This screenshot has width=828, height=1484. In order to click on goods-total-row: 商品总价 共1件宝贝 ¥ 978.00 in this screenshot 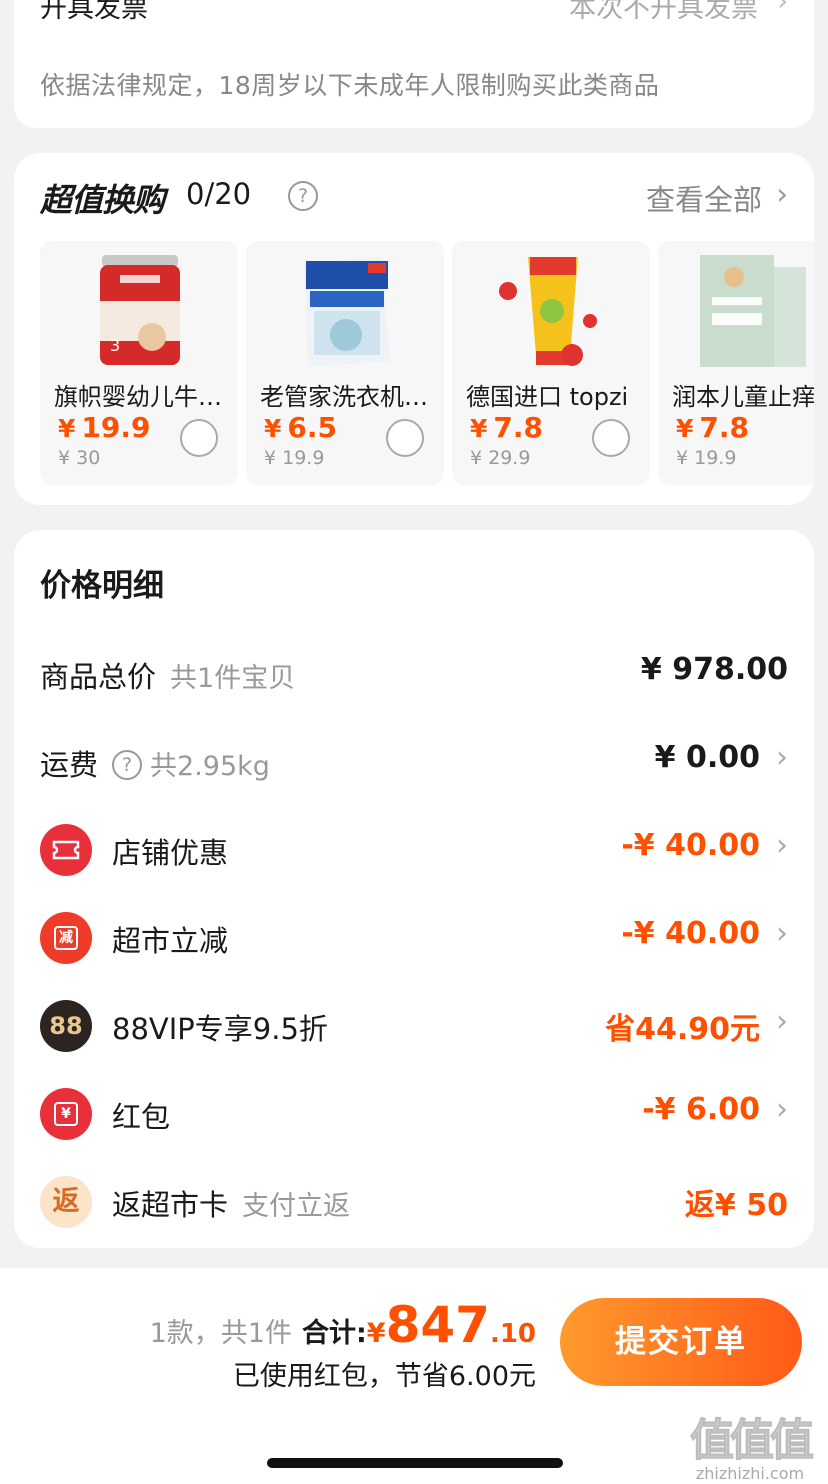, I will do `click(414, 672)`.